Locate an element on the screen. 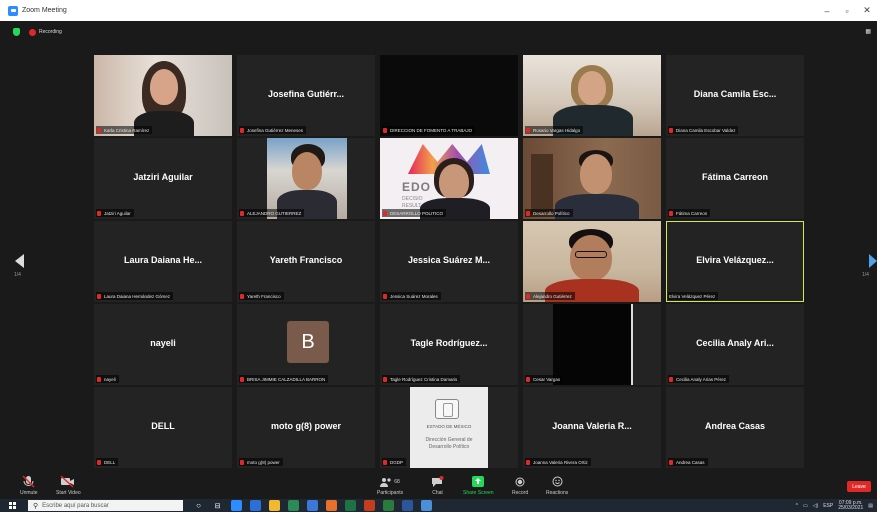 The image size is (877, 512). share-screen-button: Share Screen is located at coordinates (478, 485).